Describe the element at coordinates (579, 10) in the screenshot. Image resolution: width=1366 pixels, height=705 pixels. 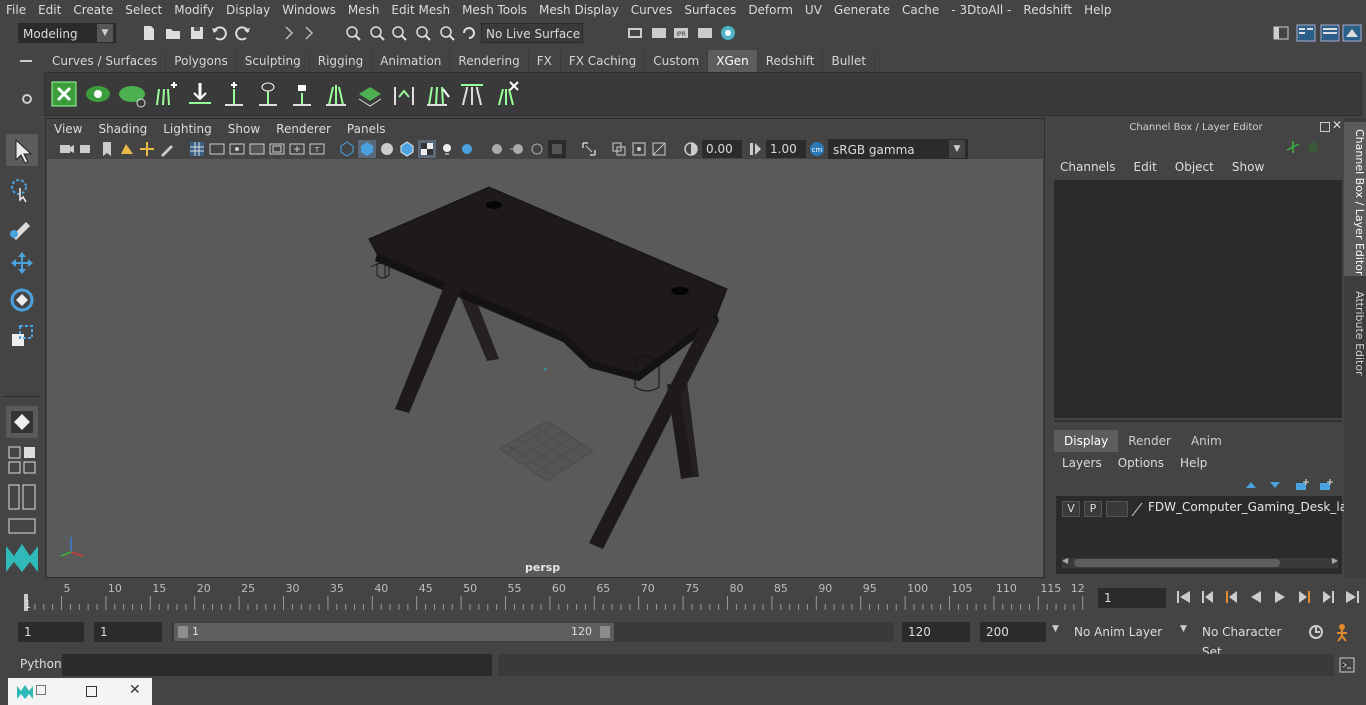
I see `menu-mesh-display: Mesh Display` at that location.